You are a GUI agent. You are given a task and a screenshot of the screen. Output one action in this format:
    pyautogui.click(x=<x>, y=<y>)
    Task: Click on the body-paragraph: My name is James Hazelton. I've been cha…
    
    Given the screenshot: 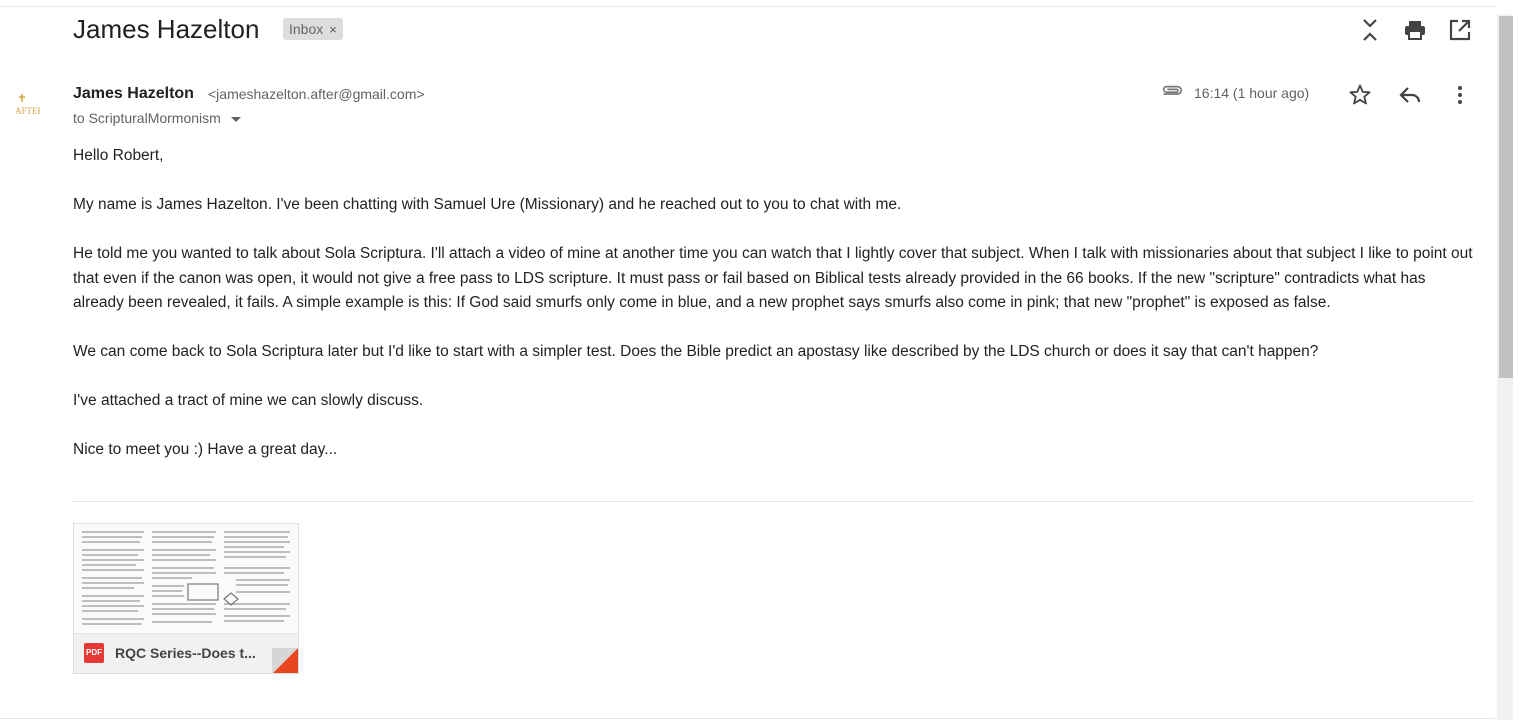 What is the action you would take?
    pyautogui.click(x=487, y=204)
    